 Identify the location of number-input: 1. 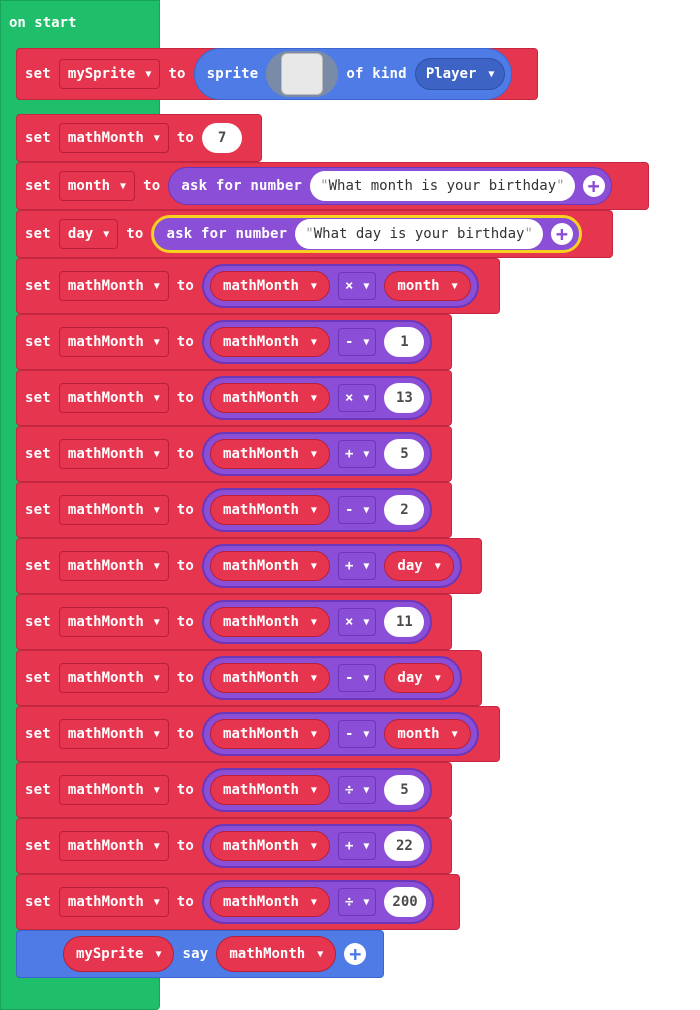
(404, 342).